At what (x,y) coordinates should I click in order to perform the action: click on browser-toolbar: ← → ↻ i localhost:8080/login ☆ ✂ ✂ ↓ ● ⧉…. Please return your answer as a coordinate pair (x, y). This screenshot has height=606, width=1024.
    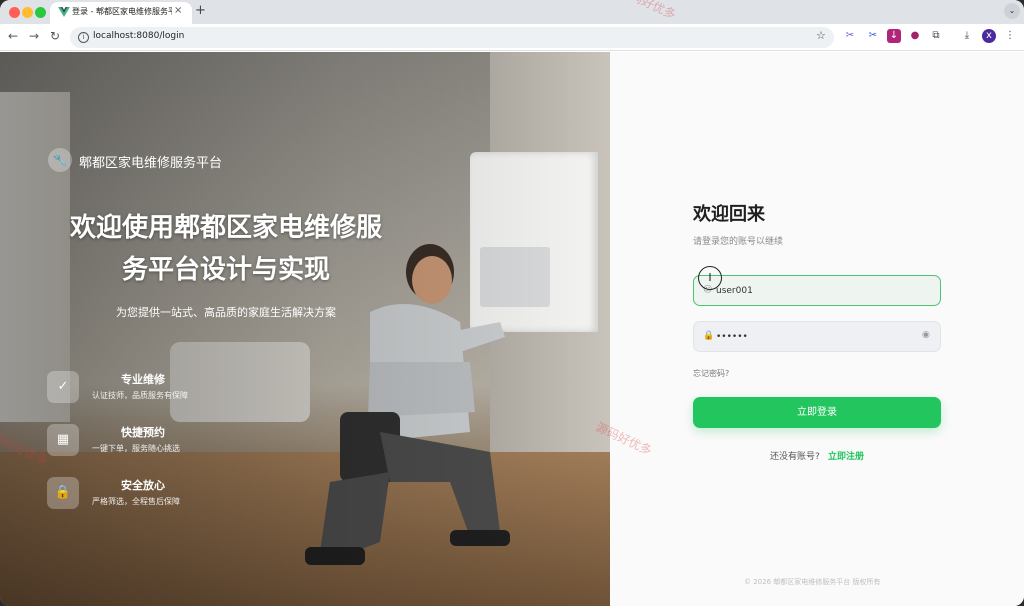
    Looking at the image, I should click on (512, 37).